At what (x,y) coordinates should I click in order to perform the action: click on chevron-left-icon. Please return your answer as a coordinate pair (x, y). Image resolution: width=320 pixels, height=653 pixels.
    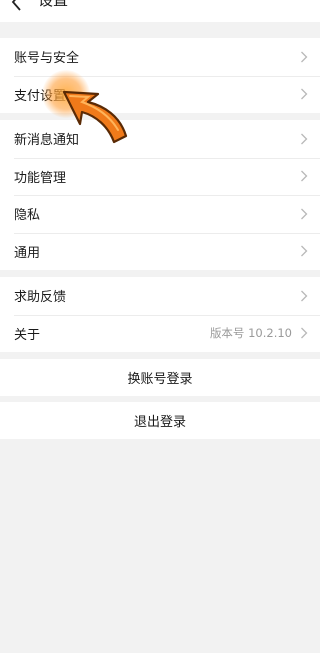
    Looking at the image, I should click on (17, 6).